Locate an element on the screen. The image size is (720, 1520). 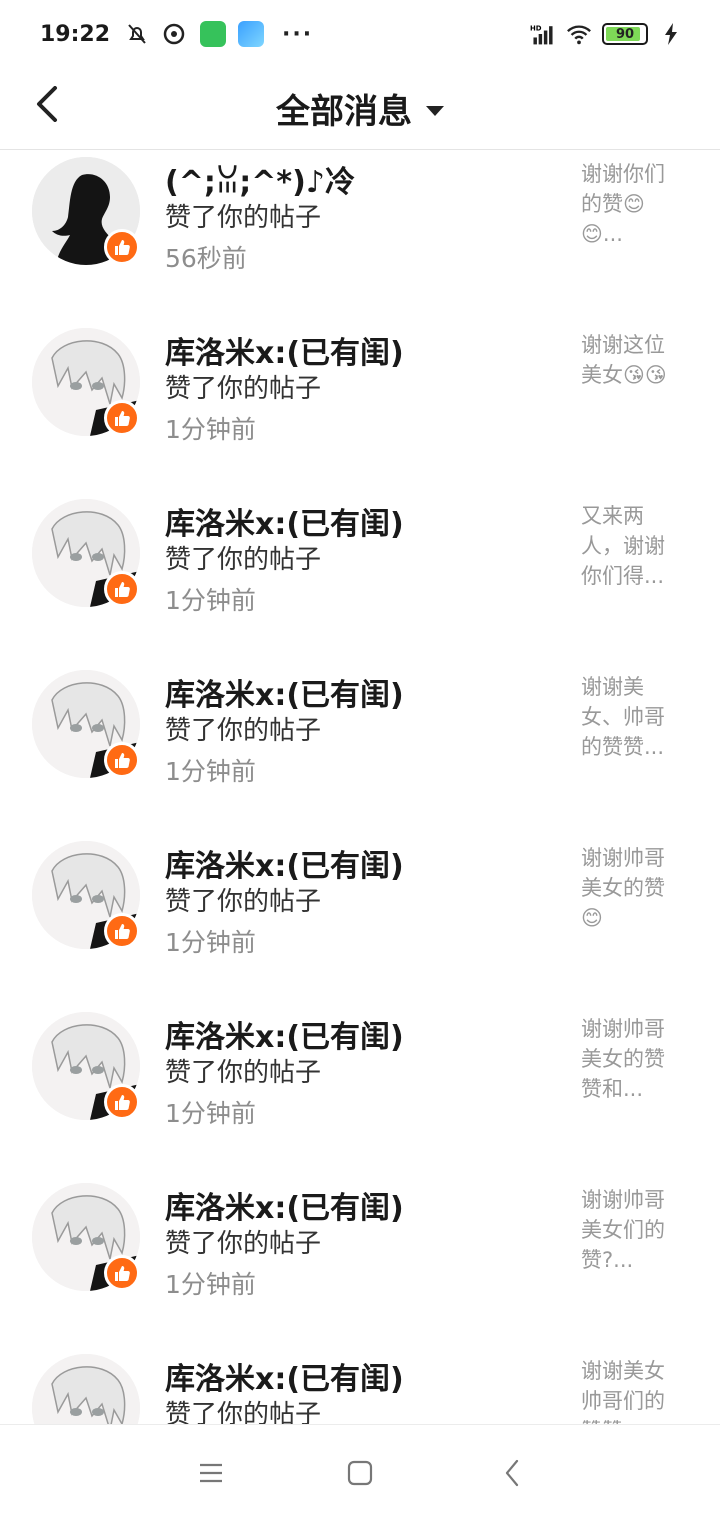
avatar is located at coordinates (86, 1389).